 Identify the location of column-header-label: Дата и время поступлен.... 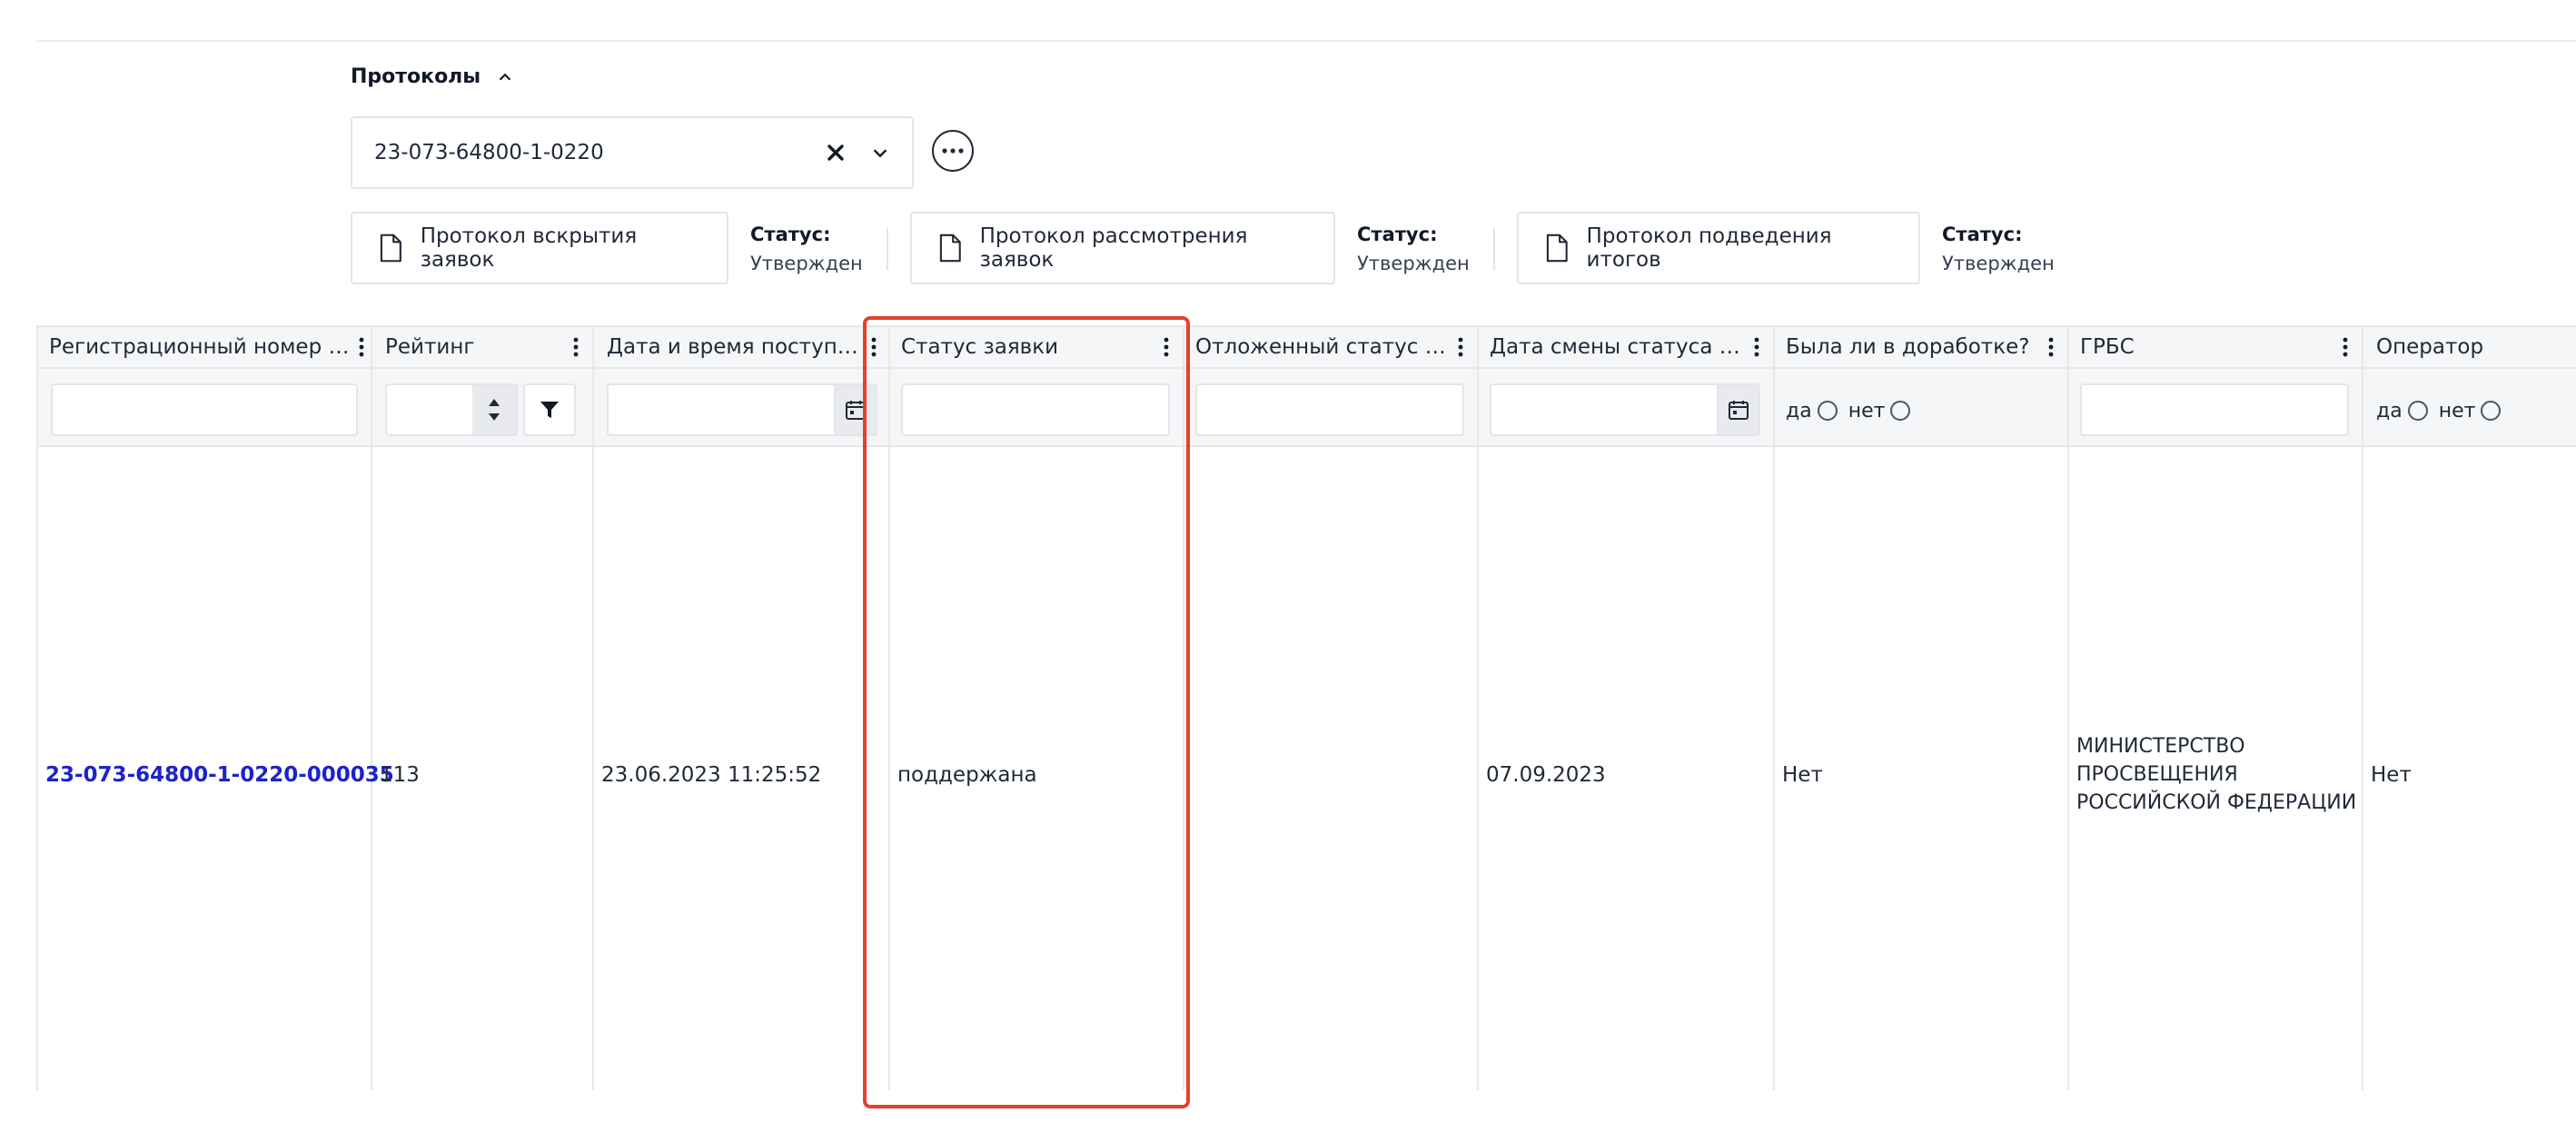
(736, 347).